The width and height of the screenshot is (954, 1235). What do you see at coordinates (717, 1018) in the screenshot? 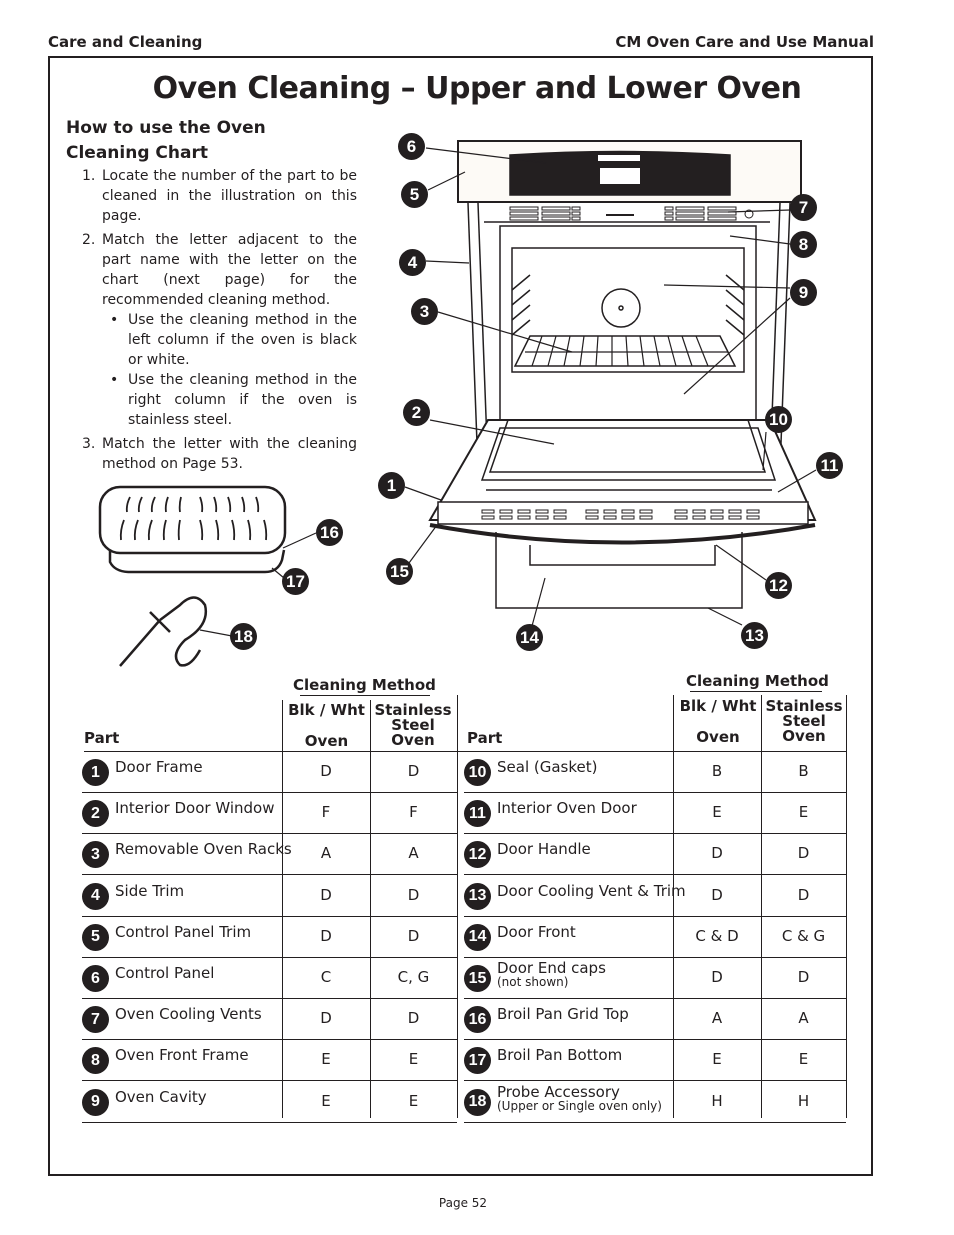
I see `method-blk-wht: A` at bounding box center [717, 1018].